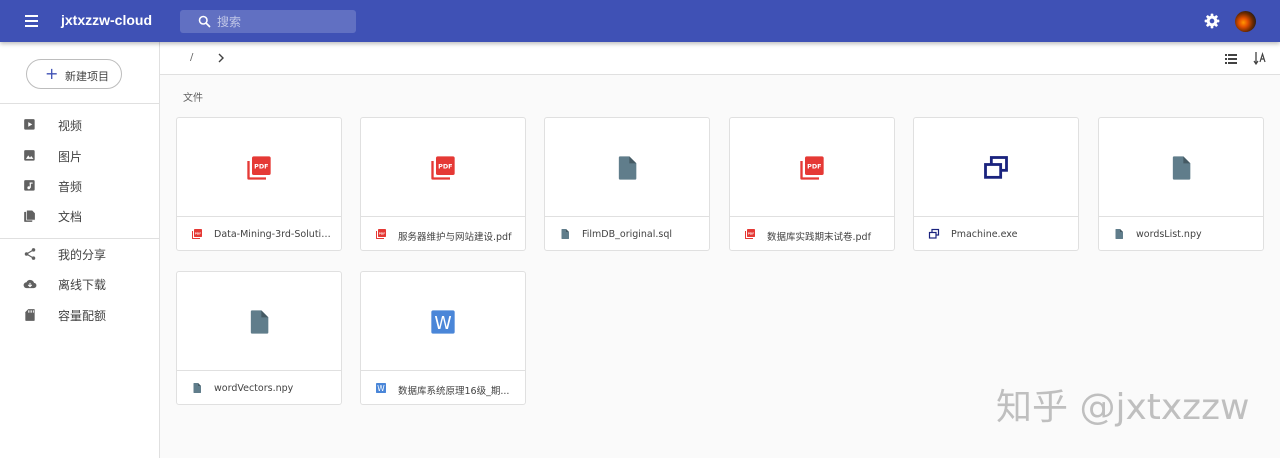 The width and height of the screenshot is (1280, 458). What do you see at coordinates (640, 21) in the screenshot?
I see `app-bar: jxtxzzw-cloud` at bounding box center [640, 21].